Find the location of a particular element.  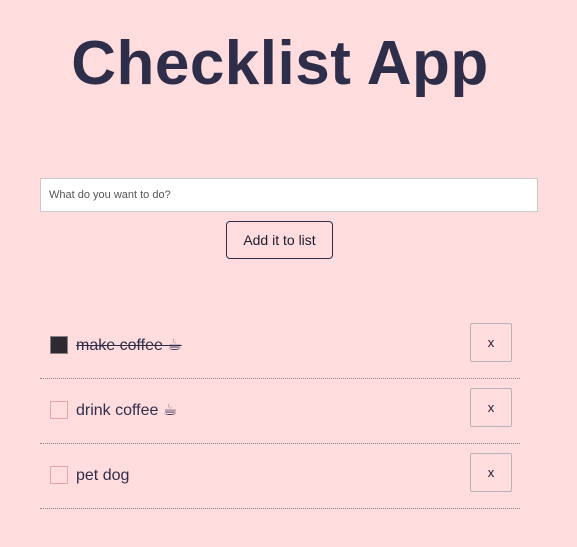

todo-item: make coffee ☕ x is located at coordinates (280, 346).